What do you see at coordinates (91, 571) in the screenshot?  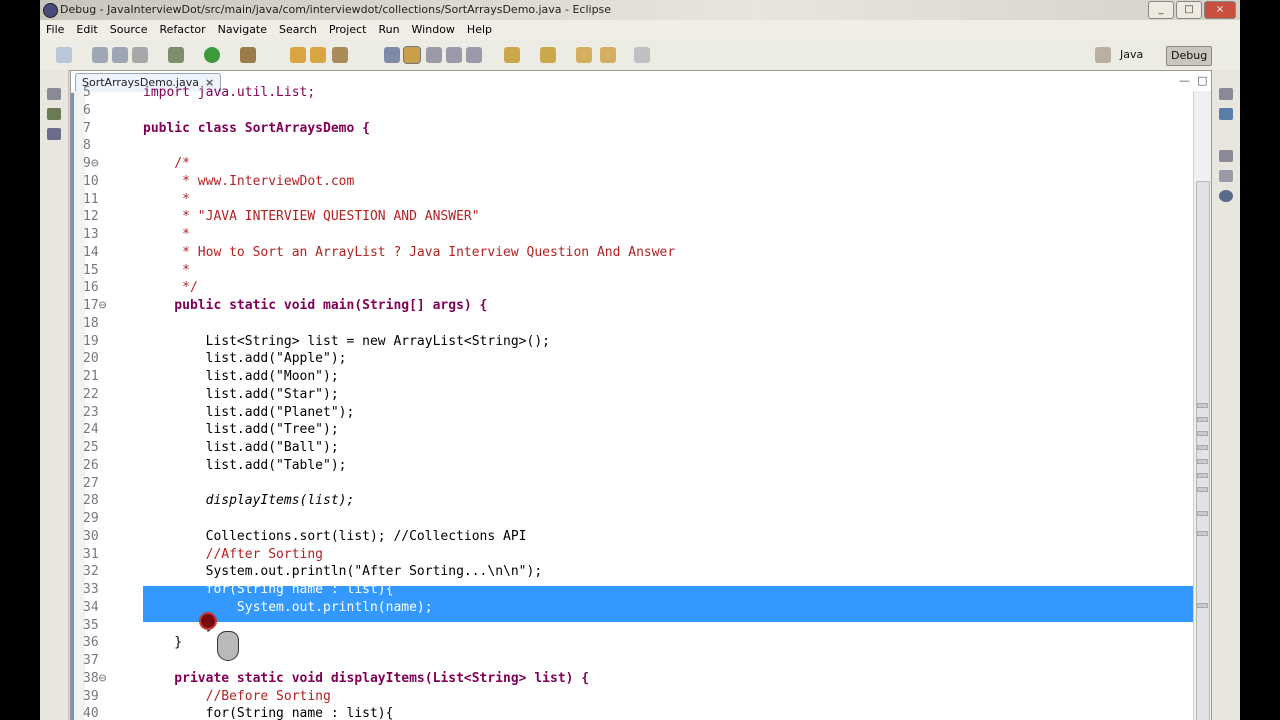 I see `line-number: 32` at bounding box center [91, 571].